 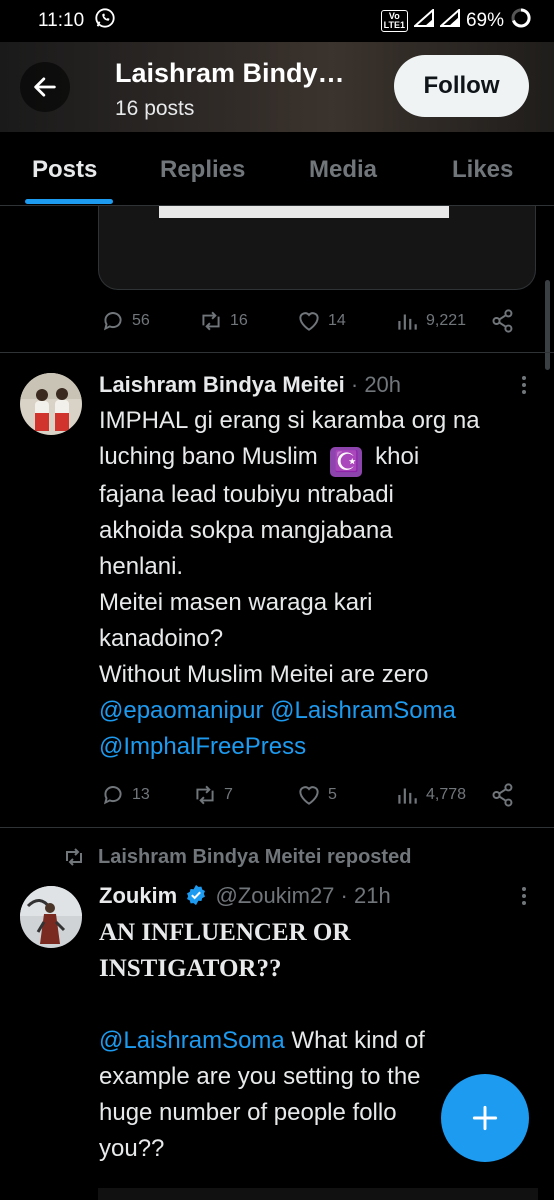 What do you see at coordinates (155, 108) in the screenshot?
I see `post-count: 16 posts` at bounding box center [155, 108].